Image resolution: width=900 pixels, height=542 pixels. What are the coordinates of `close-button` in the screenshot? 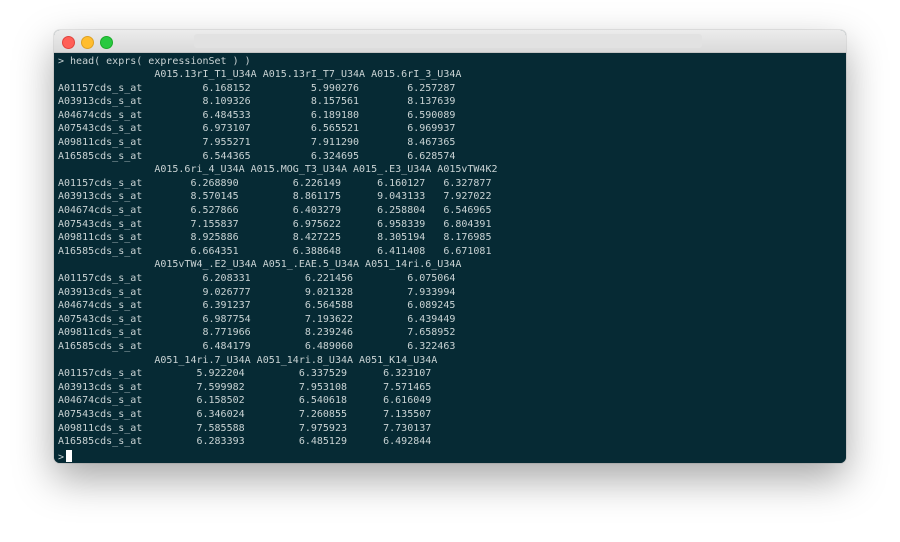 It's located at (68, 42).